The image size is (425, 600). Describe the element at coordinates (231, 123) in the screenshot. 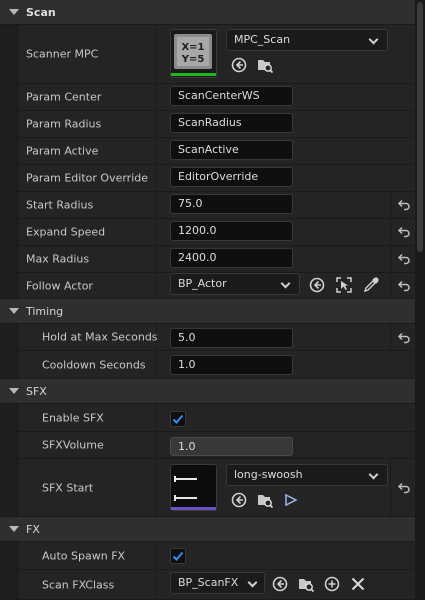

I see `param-radius-input: ScanRadius` at that location.